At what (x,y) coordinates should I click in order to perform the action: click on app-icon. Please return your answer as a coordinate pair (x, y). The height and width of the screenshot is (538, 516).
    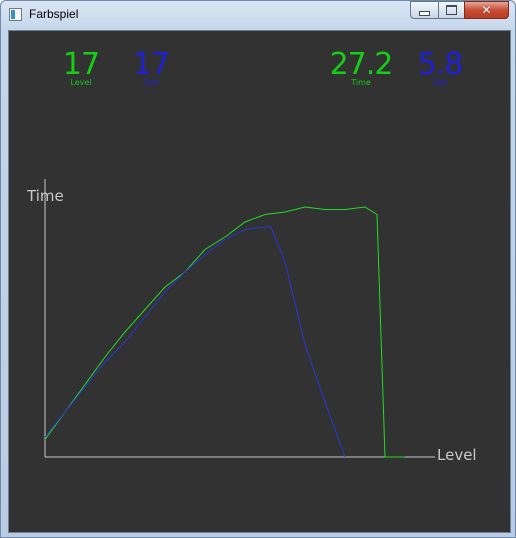
    Looking at the image, I should click on (15, 14).